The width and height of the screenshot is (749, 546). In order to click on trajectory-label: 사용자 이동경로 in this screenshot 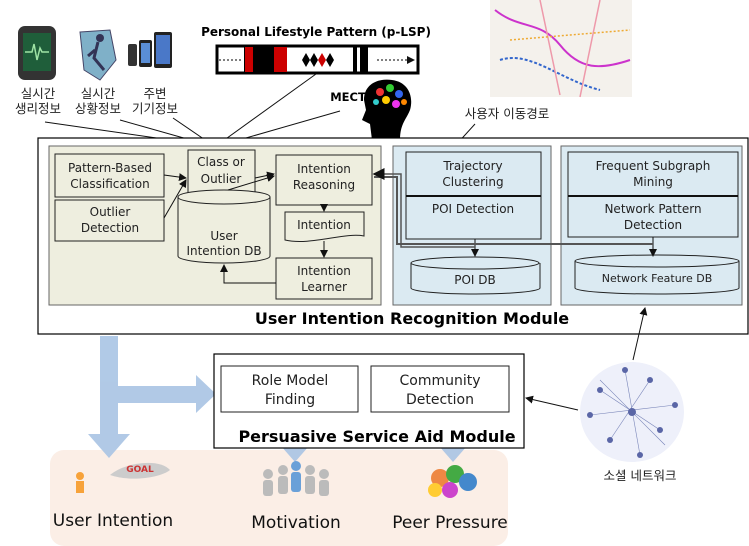, I will do `click(507, 113)`.